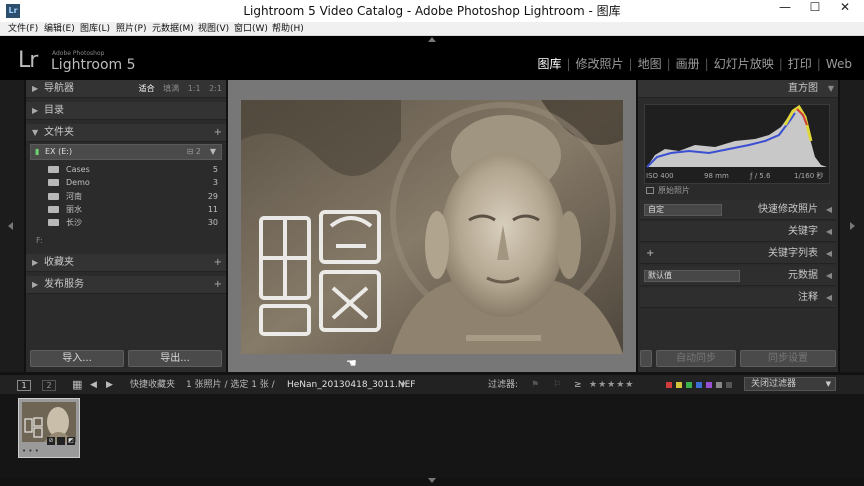 This screenshot has width=864, height=486. Describe the element at coordinates (215, 89) in the screenshot. I see `zoom-2-1: 2:1` at that location.